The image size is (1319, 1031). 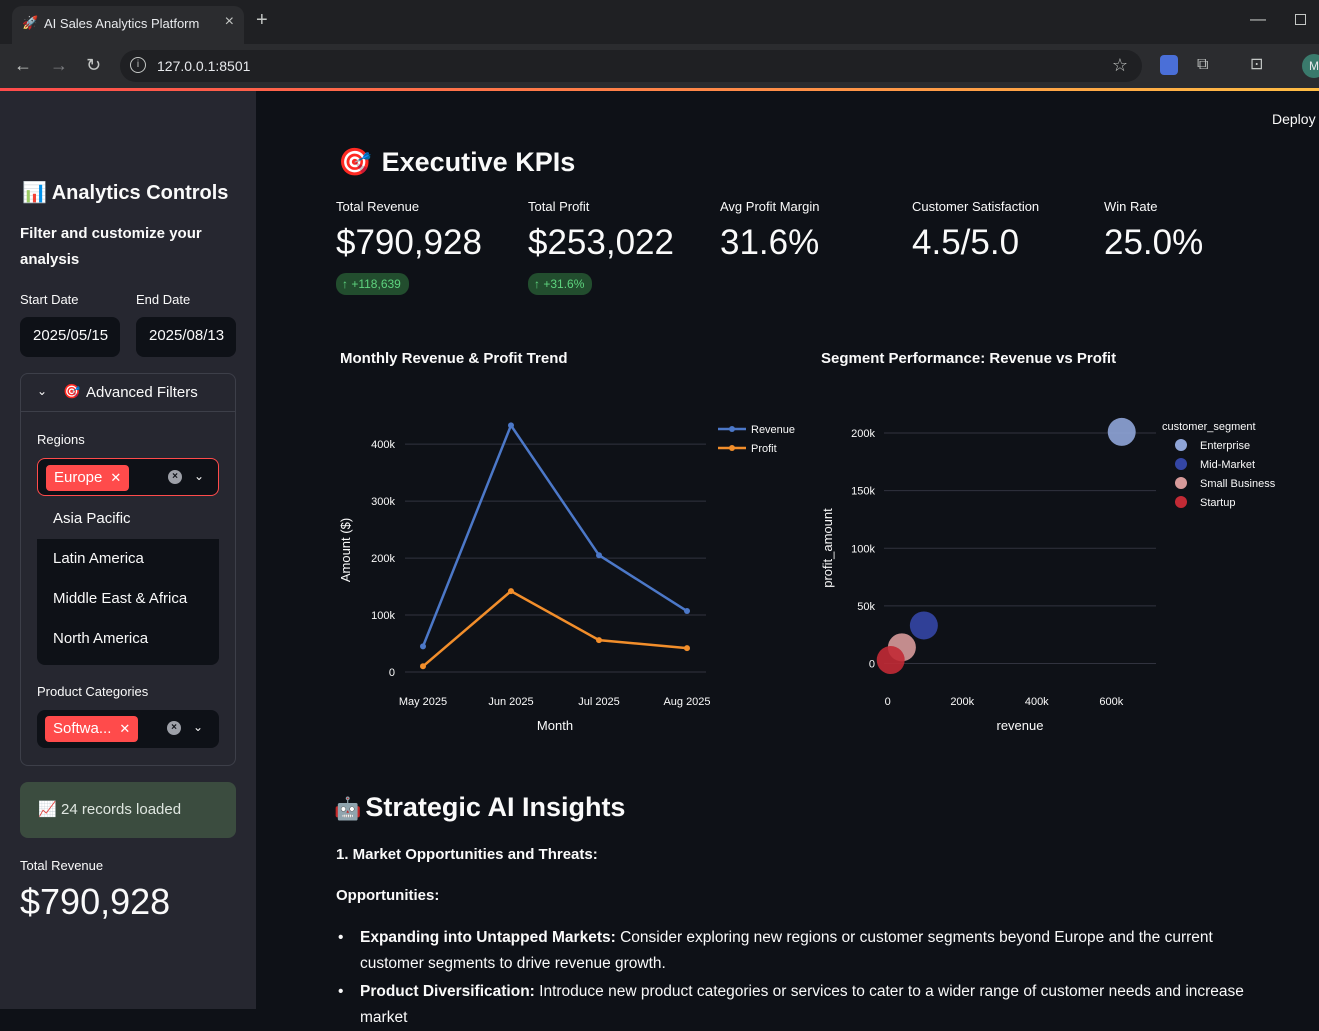 What do you see at coordinates (631, 66) in the screenshot?
I see `address-bar: i 127.0.0.1:8501 ☆` at bounding box center [631, 66].